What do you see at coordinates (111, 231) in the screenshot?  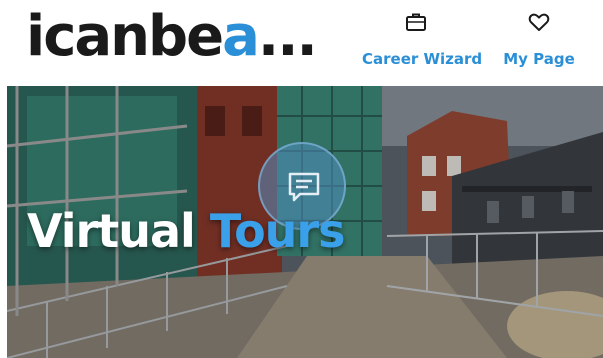 I see `hero-title-virtual: Virtual` at bounding box center [111, 231].